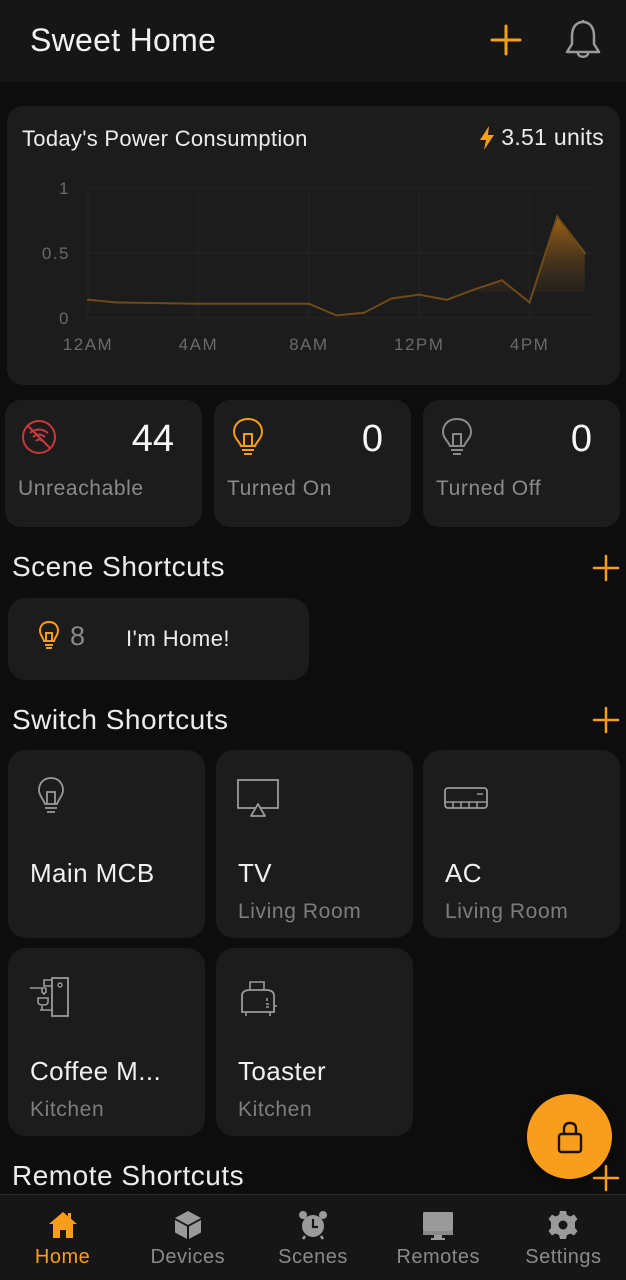 The image size is (626, 1280). Describe the element at coordinates (106, 844) in the screenshot. I see `switch-main-mcb: Main MCB` at that location.